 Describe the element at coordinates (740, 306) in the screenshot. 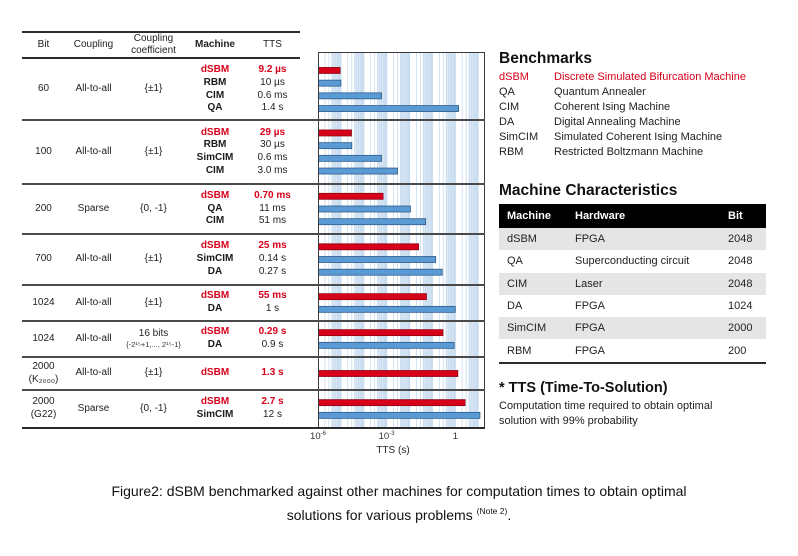

I see `mc-bit: 1024` at that location.